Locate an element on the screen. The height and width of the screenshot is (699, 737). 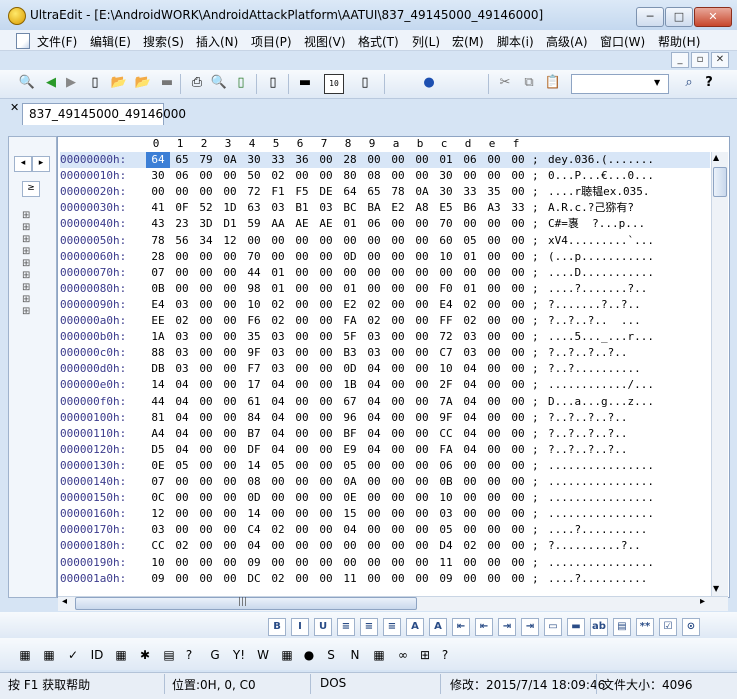
infinity-icon: ∞ is located at coordinates (403, 655).